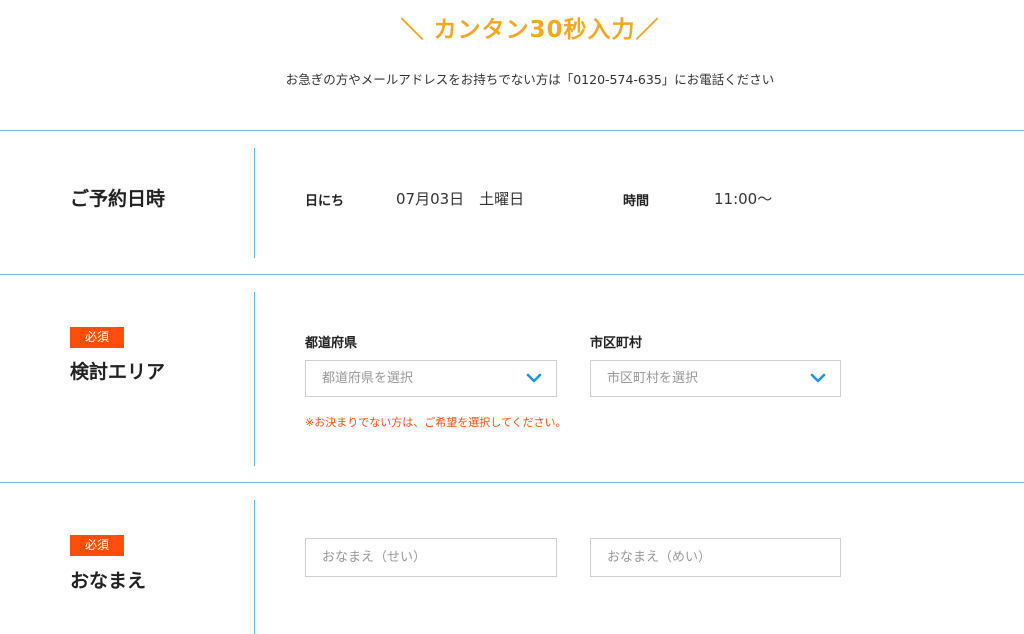  Describe the element at coordinates (715, 557) in the screenshot. I see `first-name-input` at that location.